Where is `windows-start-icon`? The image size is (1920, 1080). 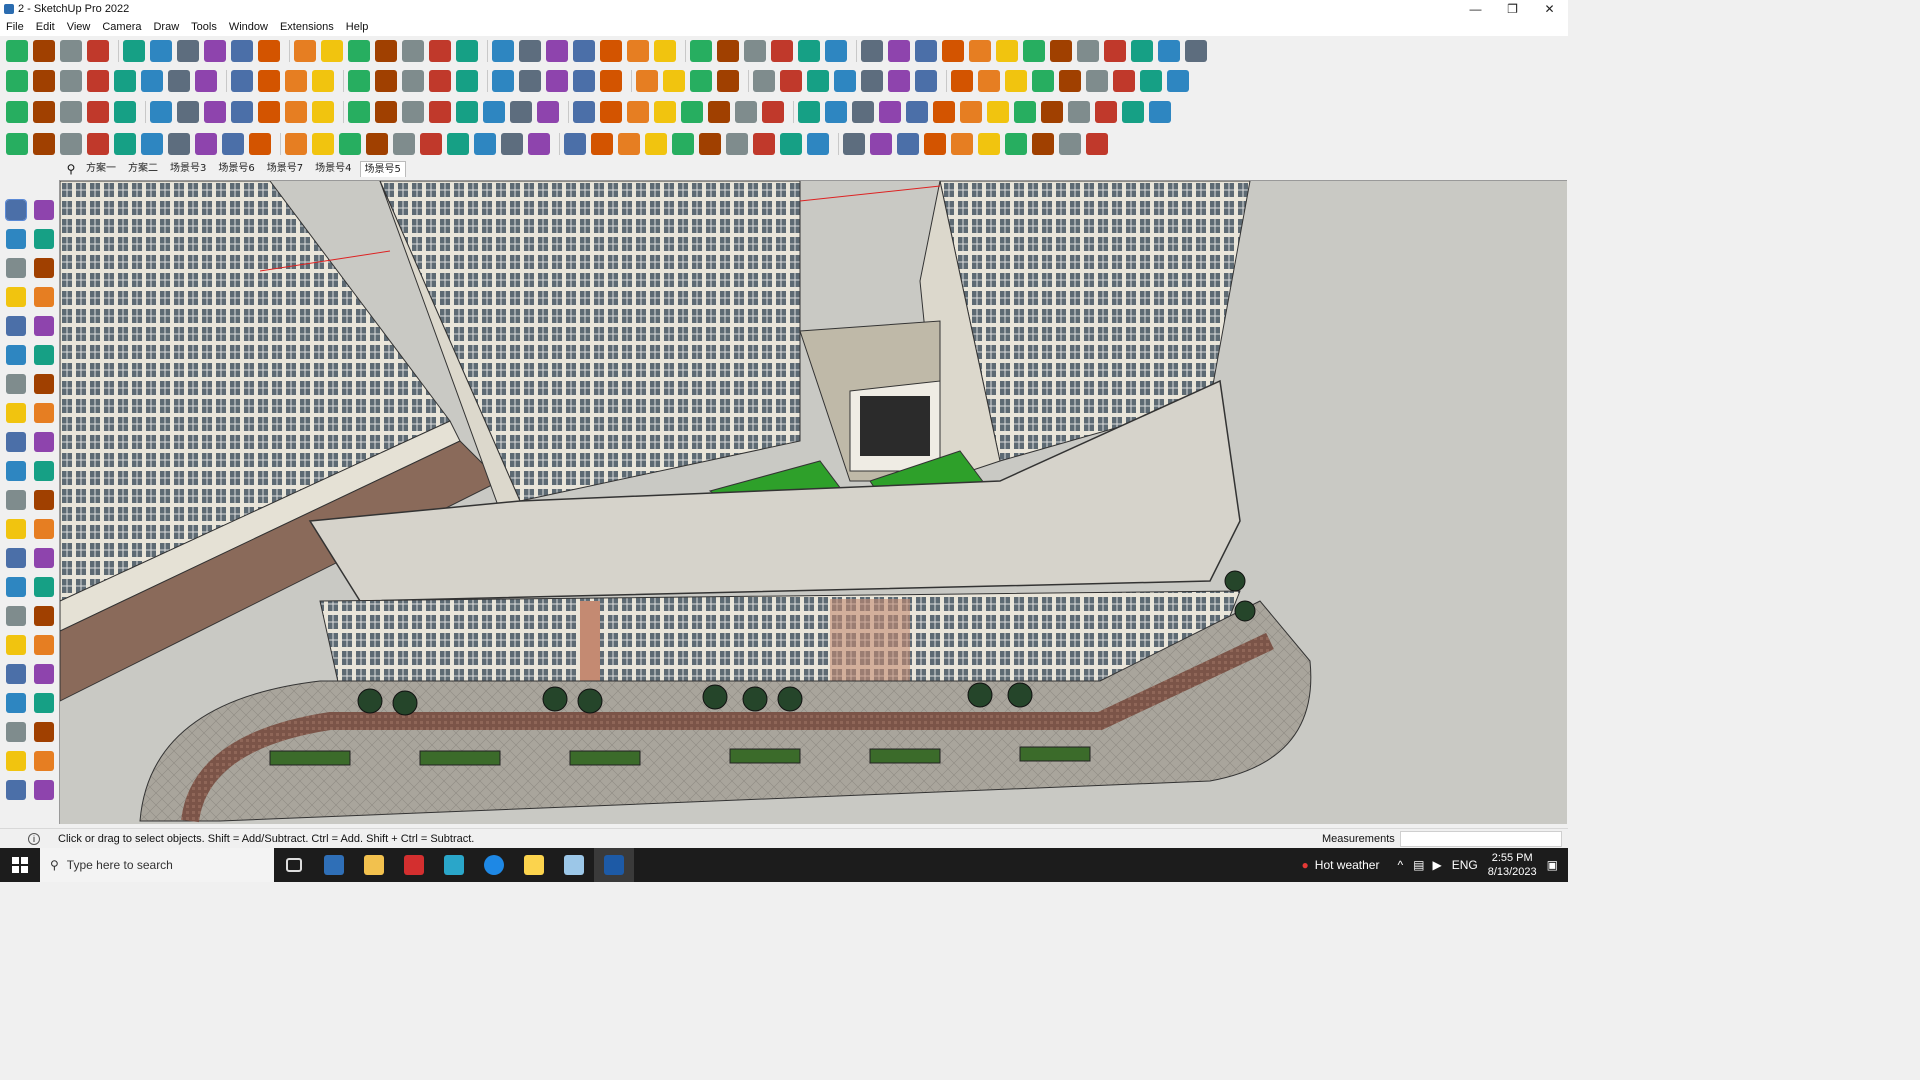
windows-start-icon is located at coordinates (20, 865).